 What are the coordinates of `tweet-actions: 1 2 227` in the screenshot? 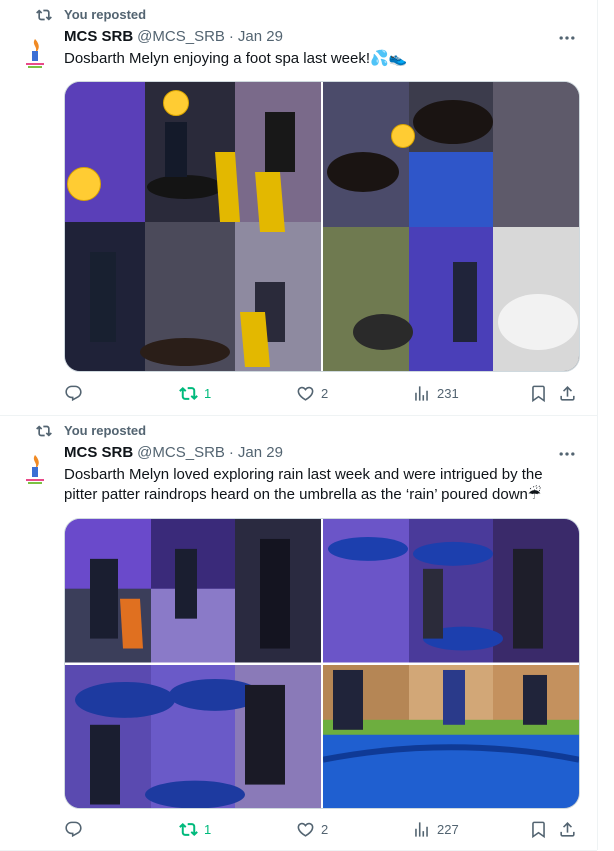 It's located at (321, 830).